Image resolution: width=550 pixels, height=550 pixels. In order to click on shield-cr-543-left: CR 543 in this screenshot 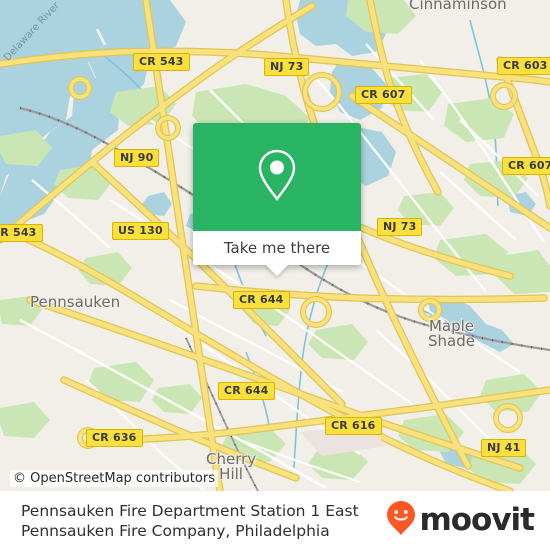, I will do `click(21, 233)`.